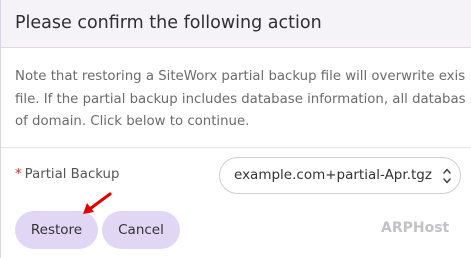  I want to click on cancel-button: Cancel, so click(141, 230).